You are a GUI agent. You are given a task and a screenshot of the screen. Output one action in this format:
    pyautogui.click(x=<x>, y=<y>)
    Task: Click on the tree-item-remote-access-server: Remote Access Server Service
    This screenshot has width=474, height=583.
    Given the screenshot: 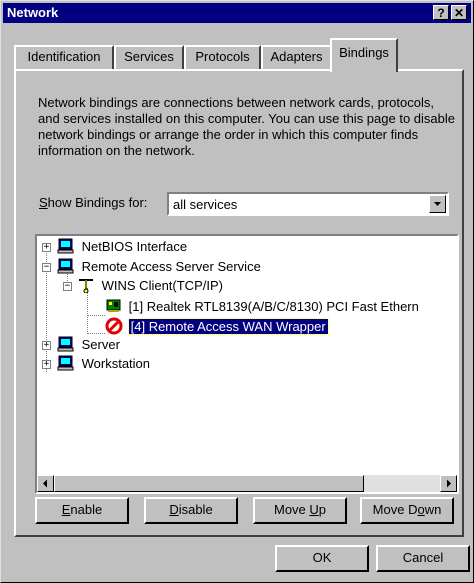 What is the action you would take?
    pyautogui.click(x=159, y=267)
    